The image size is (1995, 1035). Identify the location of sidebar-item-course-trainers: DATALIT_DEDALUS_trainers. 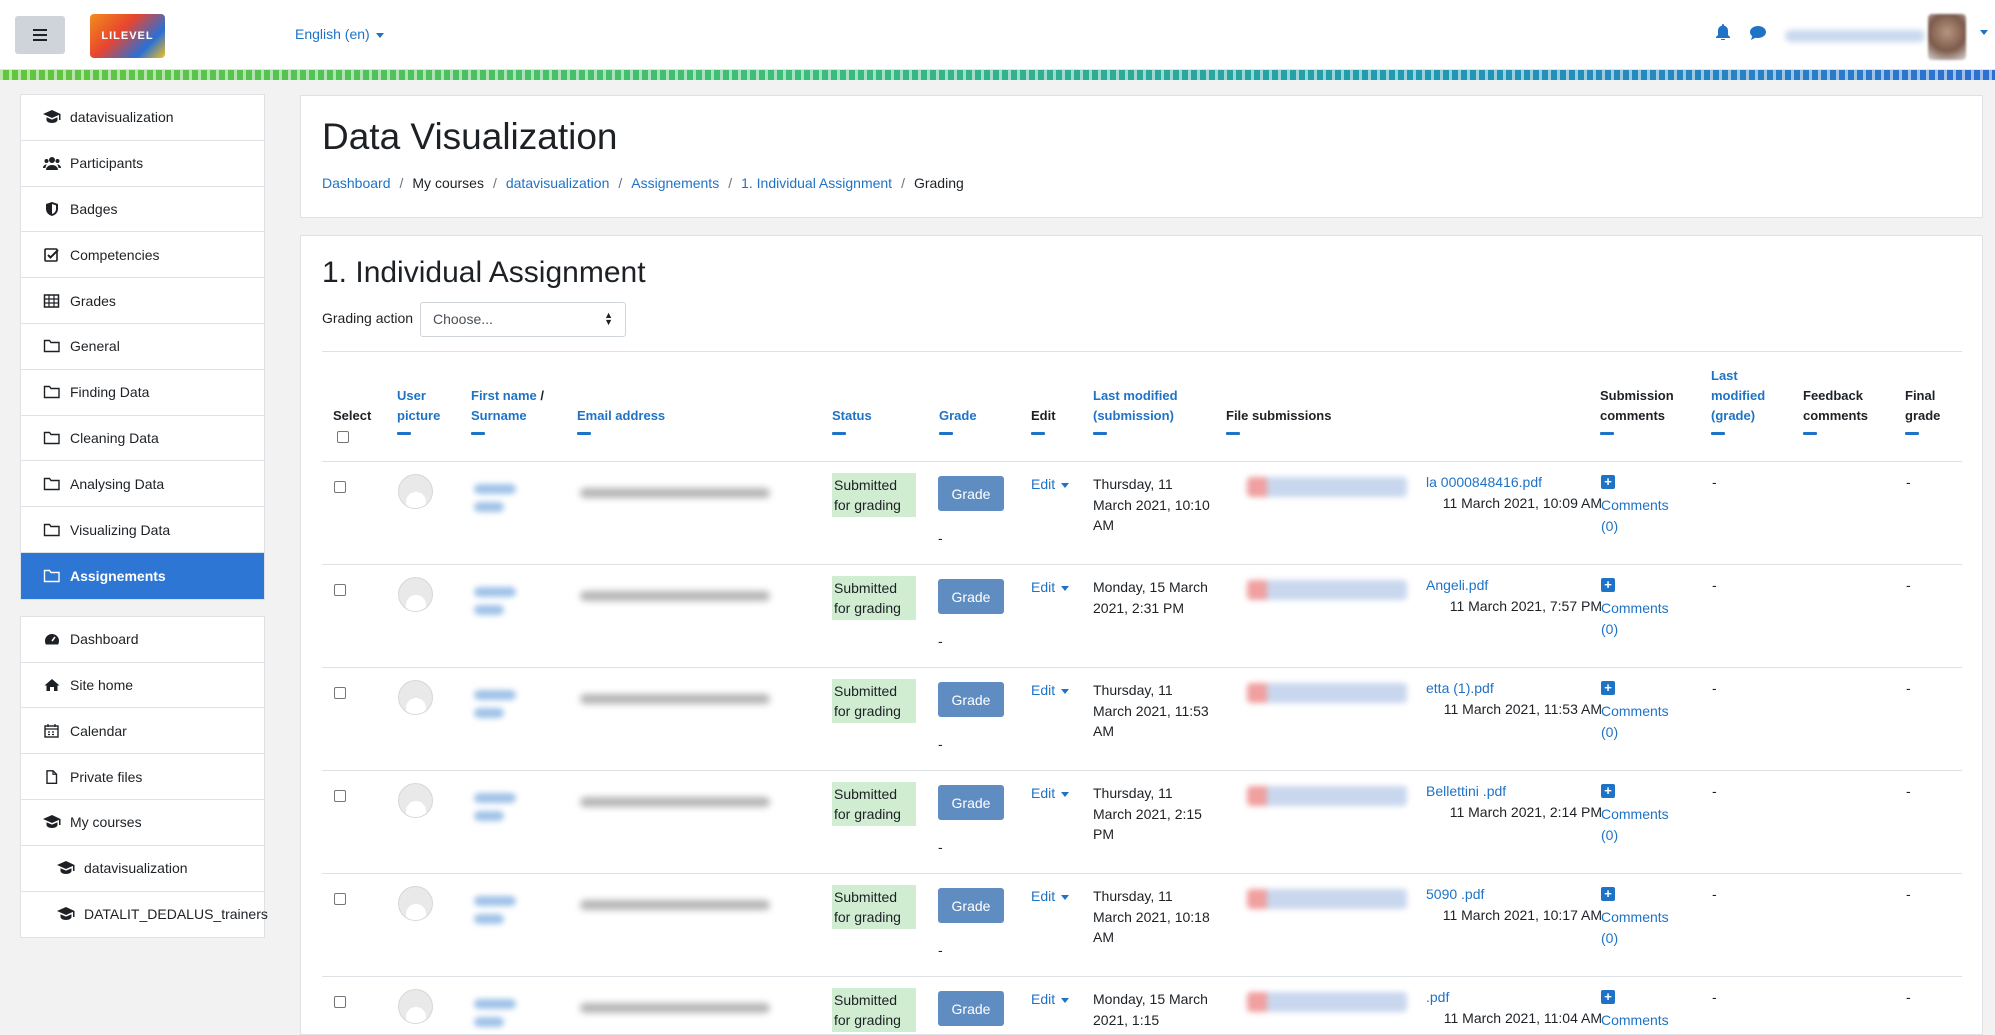
(144, 915).